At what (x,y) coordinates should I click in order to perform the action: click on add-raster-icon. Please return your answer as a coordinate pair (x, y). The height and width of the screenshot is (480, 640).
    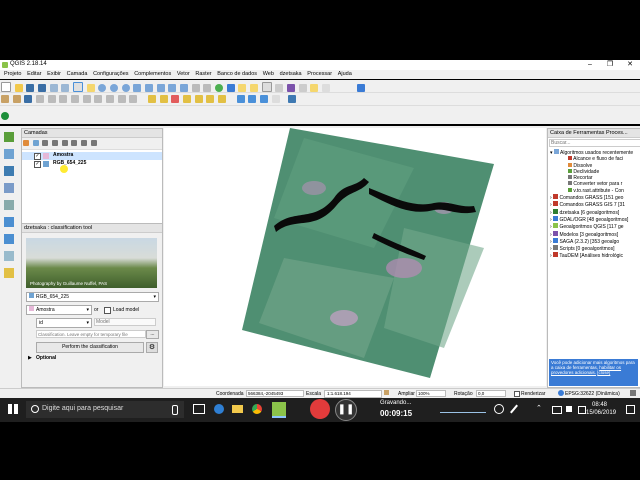
    Looking at the image, I should click on (9, 154).